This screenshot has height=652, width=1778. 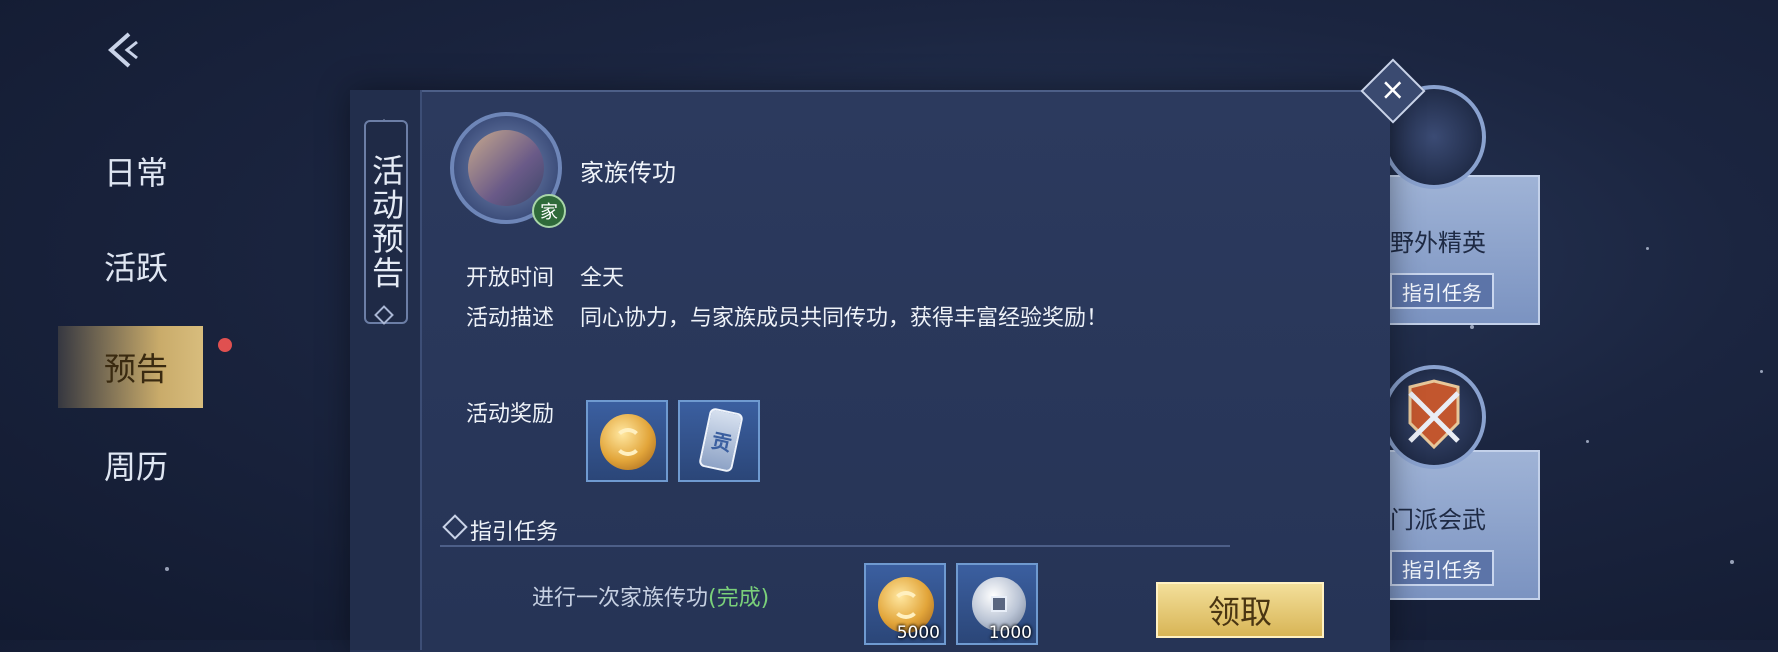 I want to click on nav-item-active: 活跃, so click(x=130, y=266).